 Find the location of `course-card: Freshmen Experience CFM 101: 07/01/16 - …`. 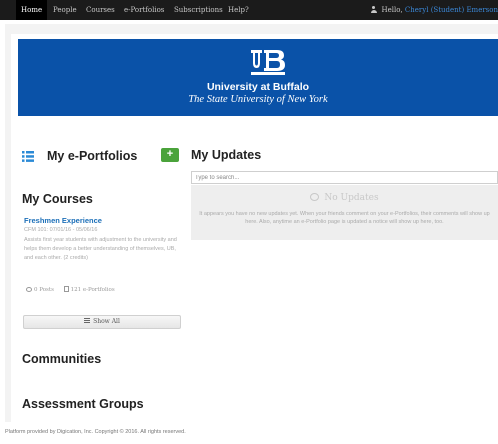

course-card: Freshmen Experience CFM 101: 07/01/16 - … is located at coordinates (103, 239).